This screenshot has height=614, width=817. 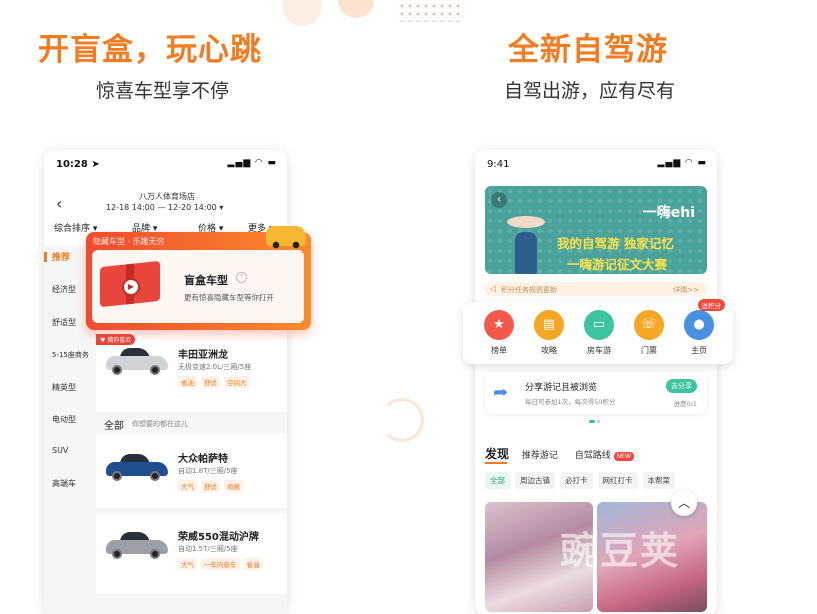 I want to click on deco-dots, so click(x=430, y=12).